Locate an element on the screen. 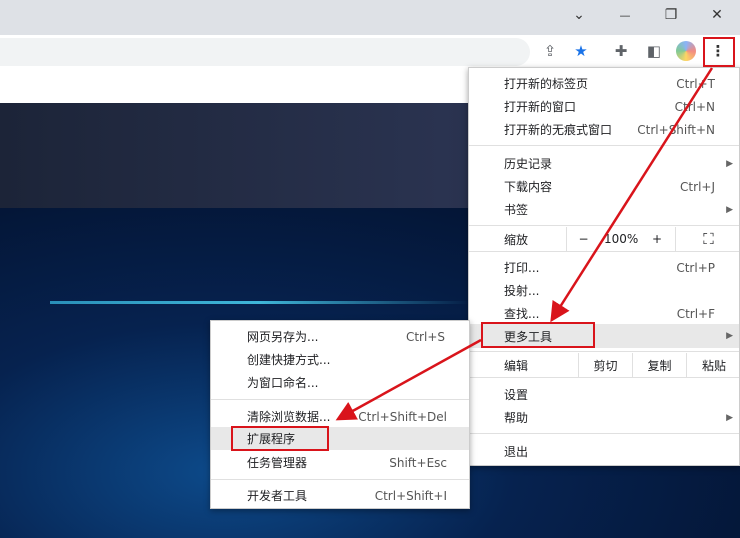 The width and height of the screenshot is (740, 538). arrow-to-extensions is located at coordinates (408, 379).